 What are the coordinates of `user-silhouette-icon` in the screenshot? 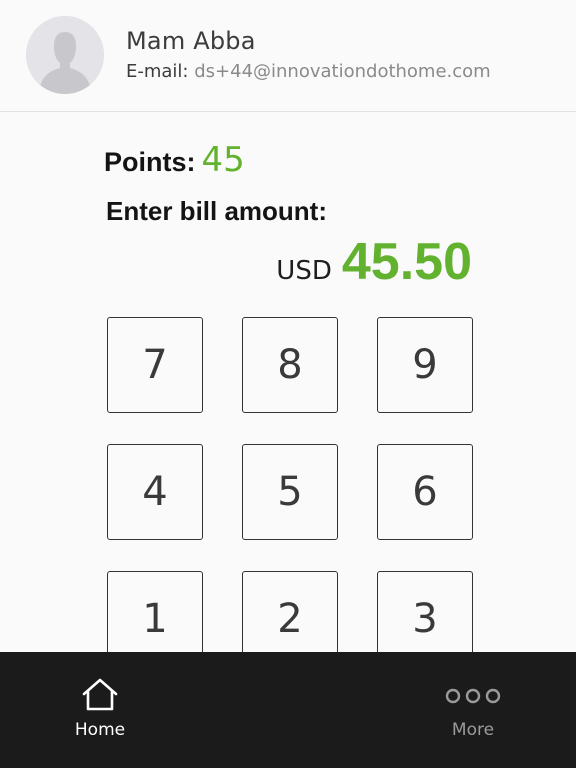 It's located at (65, 55).